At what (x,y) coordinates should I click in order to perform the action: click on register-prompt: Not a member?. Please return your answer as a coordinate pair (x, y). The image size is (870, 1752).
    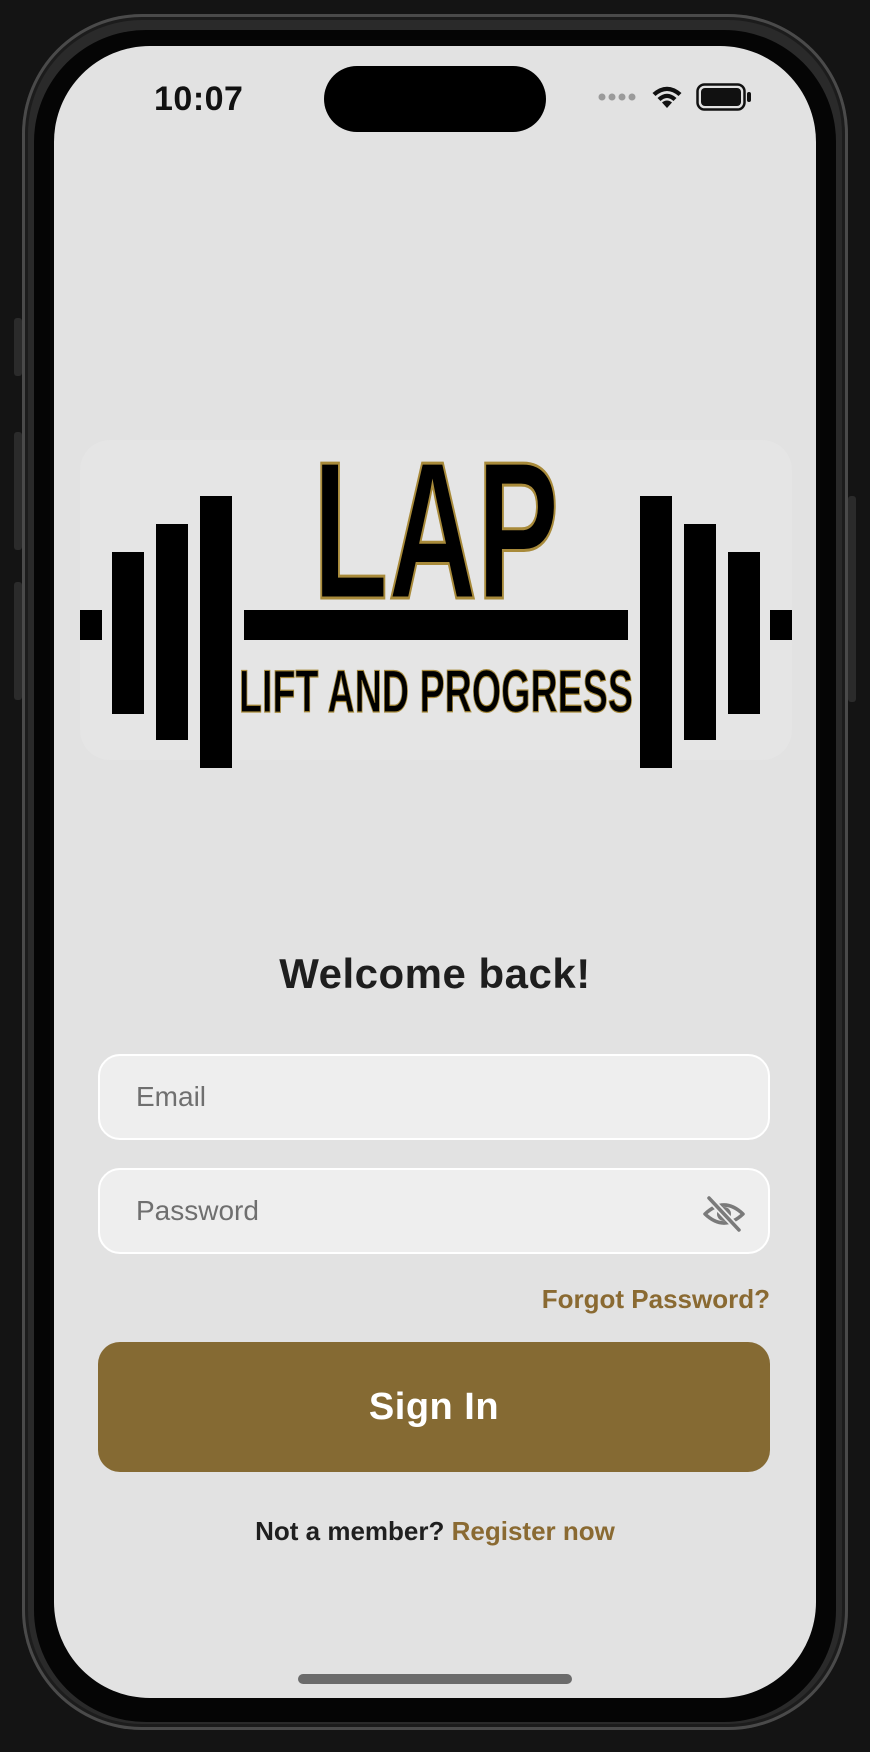
    Looking at the image, I should click on (353, 1531).